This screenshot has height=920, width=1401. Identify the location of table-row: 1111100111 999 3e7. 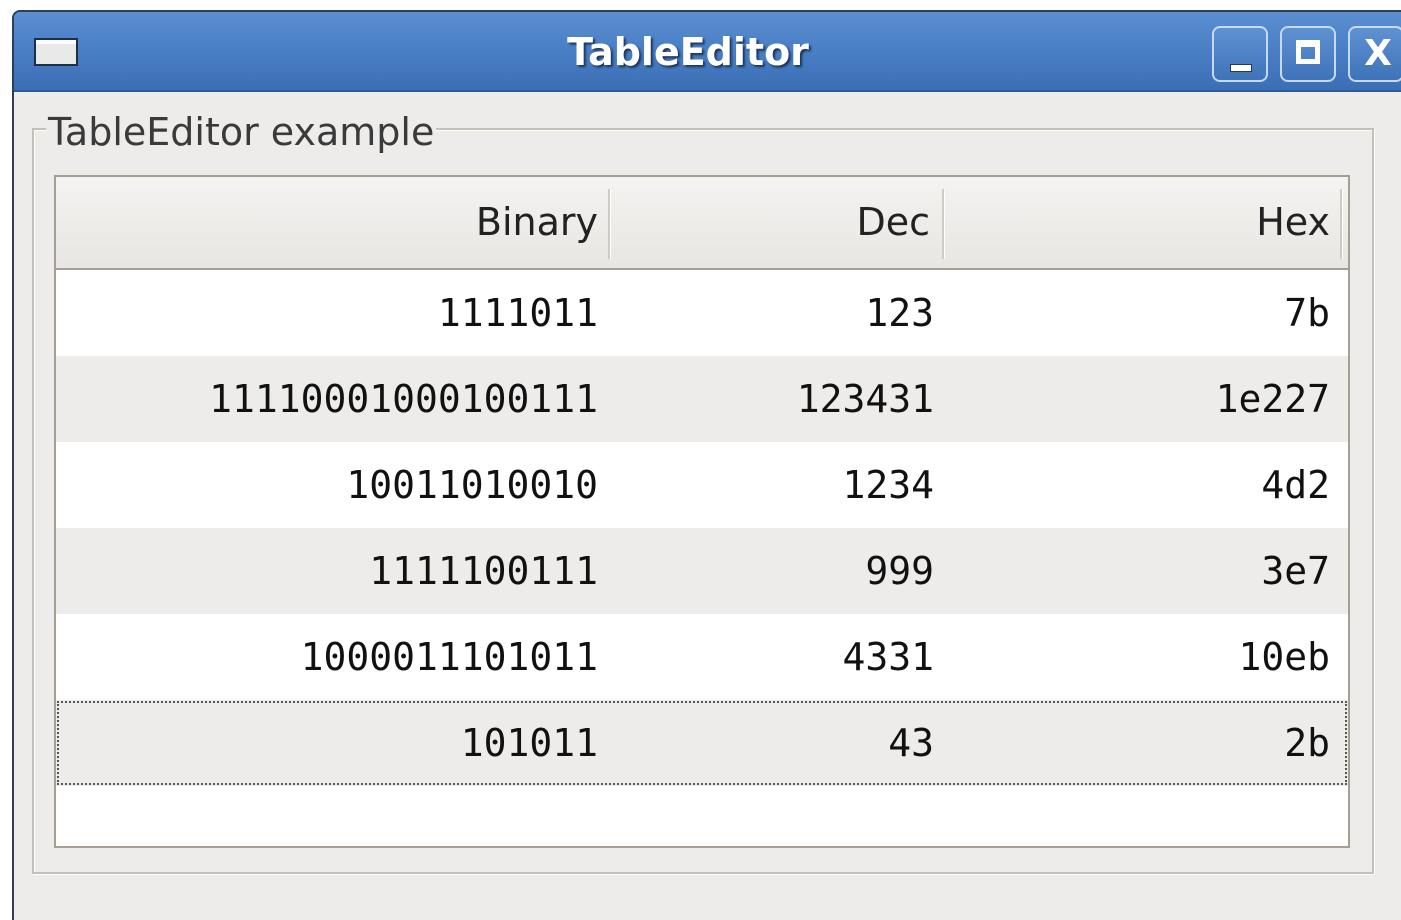
(702, 571).